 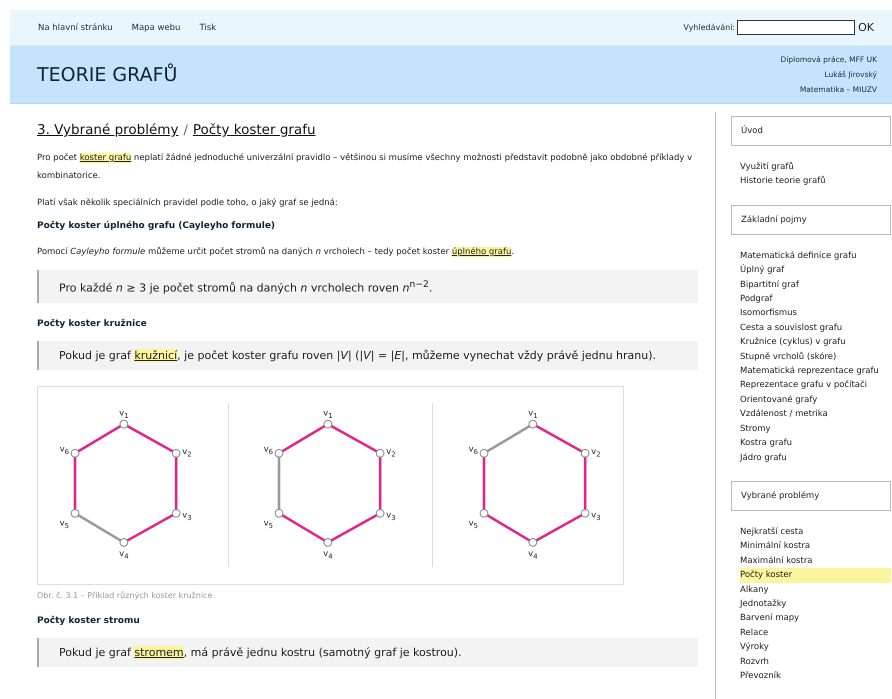 I want to click on sidebar-item: Nejkratší cesta, so click(x=815, y=532).